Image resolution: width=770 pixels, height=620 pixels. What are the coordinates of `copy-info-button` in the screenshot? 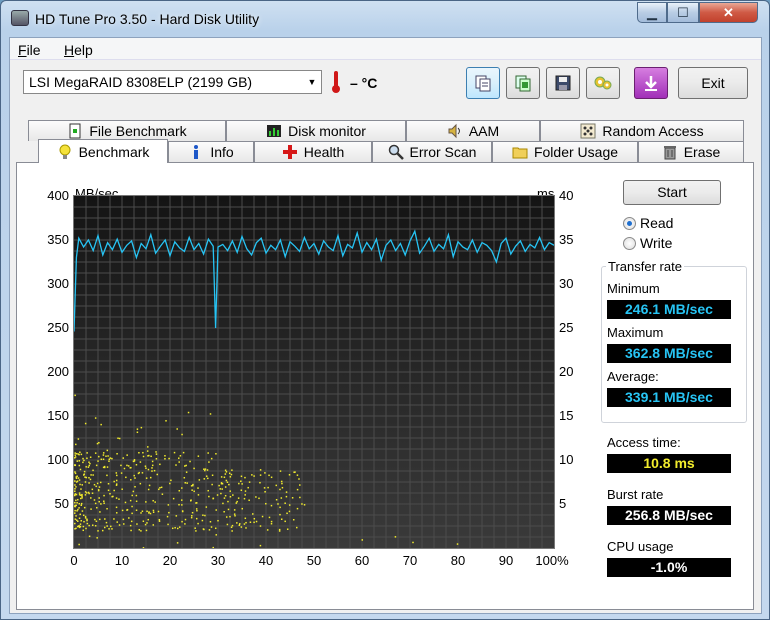 It's located at (483, 83).